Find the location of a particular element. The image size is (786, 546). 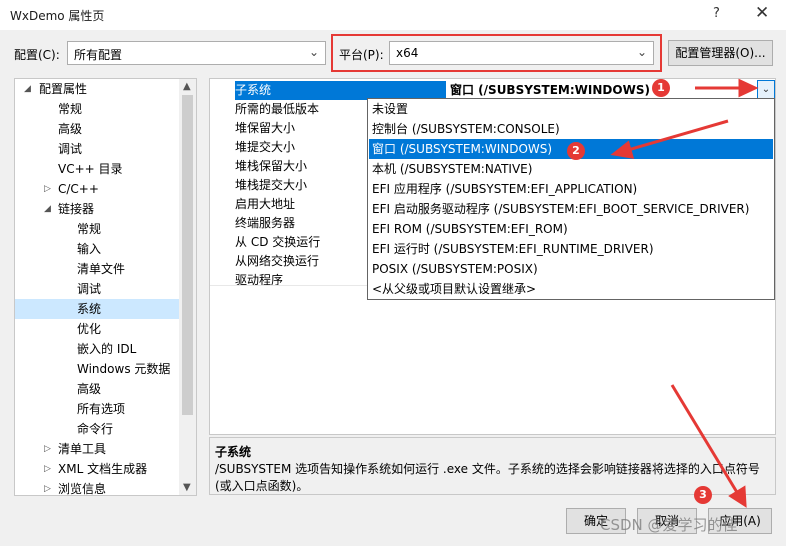

tree-item-xml-doc-generator: ▷ XML 文档生成器 is located at coordinates (97, 469).